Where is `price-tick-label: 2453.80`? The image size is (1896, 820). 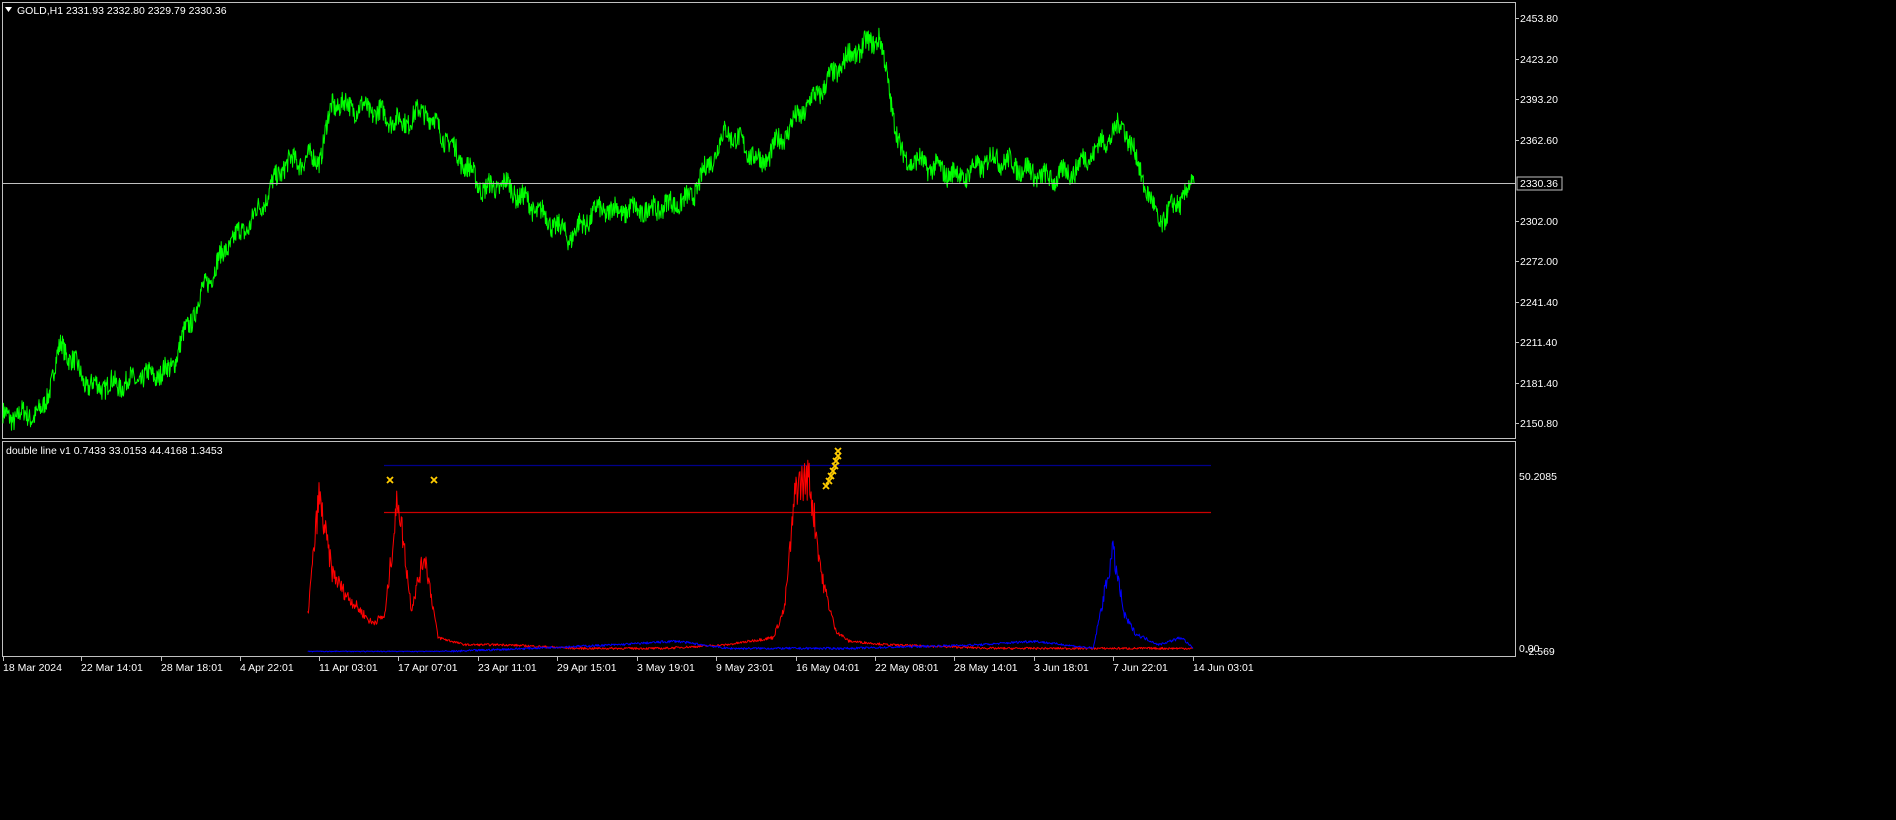
price-tick-label: 2453.80 is located at coordinates (1539, 19).